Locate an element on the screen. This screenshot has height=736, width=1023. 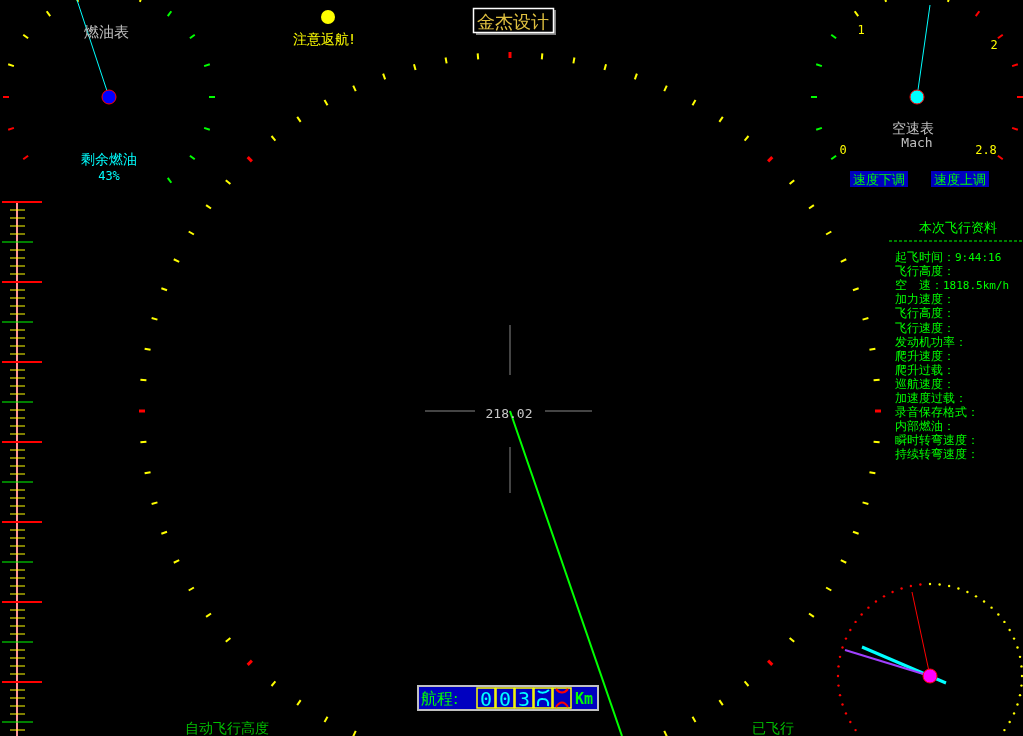
data-row: 巡航速度： is located at coordinates (925, 383).